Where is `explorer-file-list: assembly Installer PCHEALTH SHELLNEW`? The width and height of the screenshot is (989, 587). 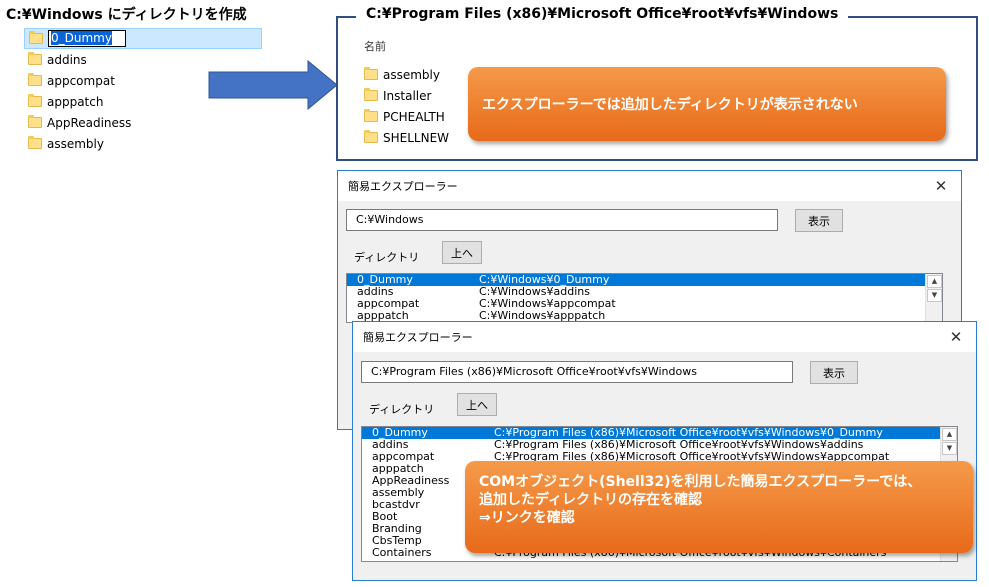
explorer-file-list: assembly Installer PCHEALTH SHELLNEW is located at coordinates (406, 106).